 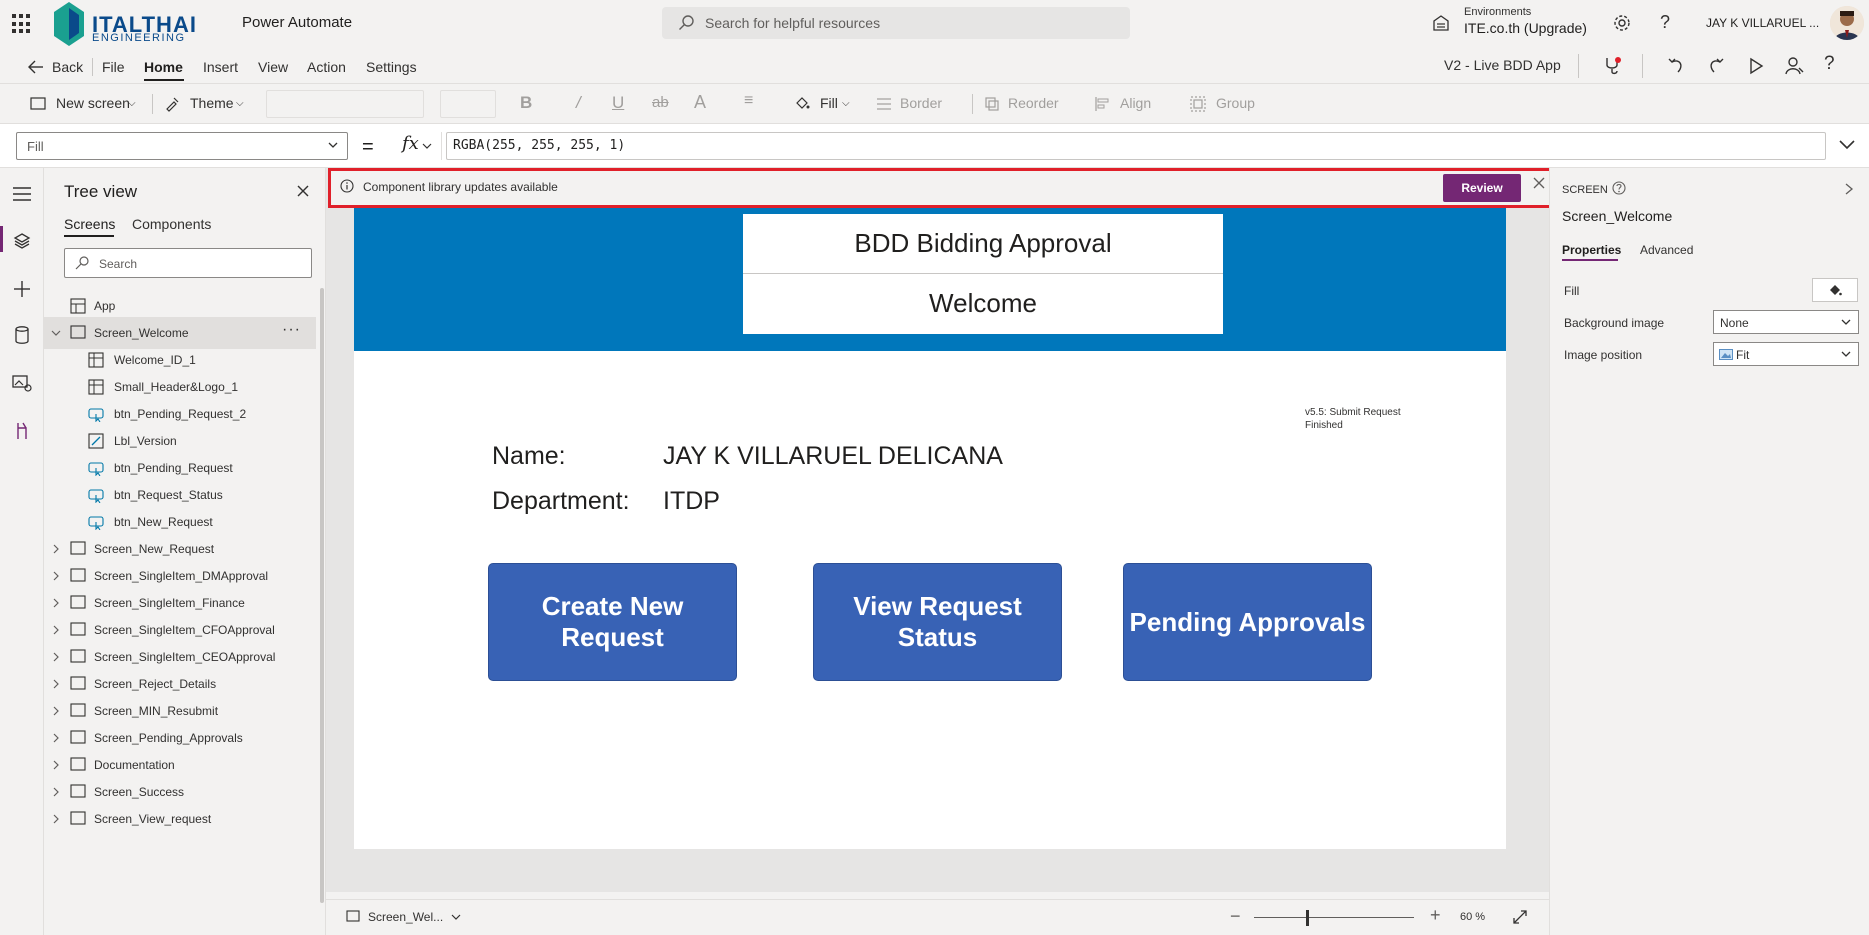 I want to click on left-rail, so click(x=22, y=551).